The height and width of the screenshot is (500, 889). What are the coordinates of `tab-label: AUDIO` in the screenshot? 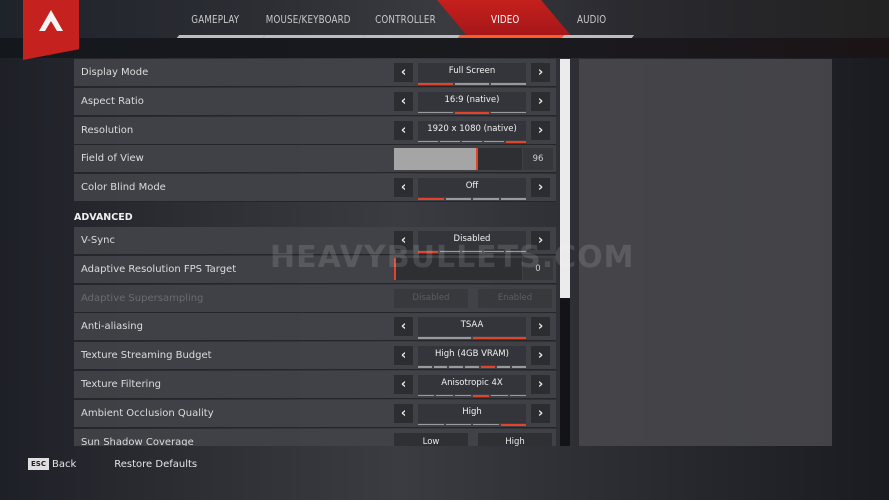 It's located at (592, 19).